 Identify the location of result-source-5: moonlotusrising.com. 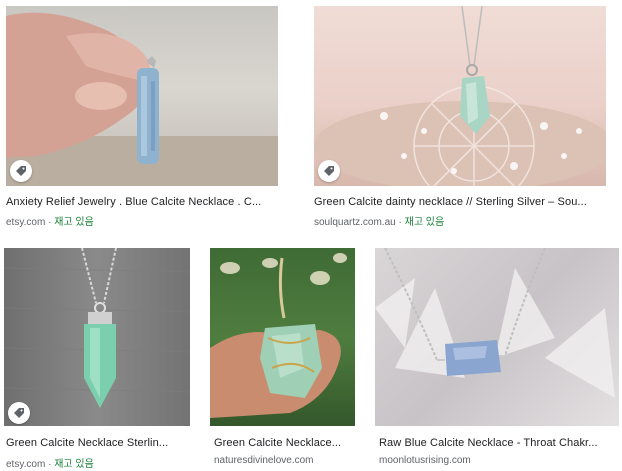
(425, 460).